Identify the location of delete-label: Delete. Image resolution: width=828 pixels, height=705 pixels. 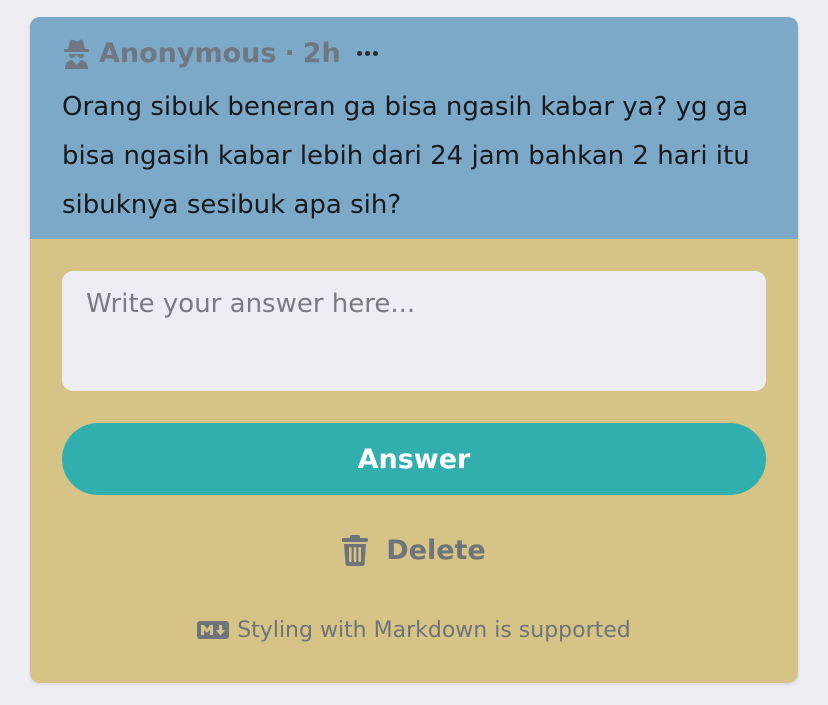
(436, 550).